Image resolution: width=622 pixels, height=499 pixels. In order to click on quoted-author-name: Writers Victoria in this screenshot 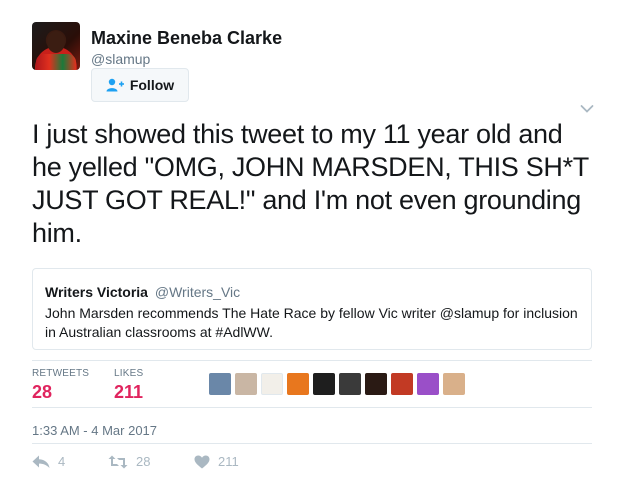, I will do `click(96, 292)`.